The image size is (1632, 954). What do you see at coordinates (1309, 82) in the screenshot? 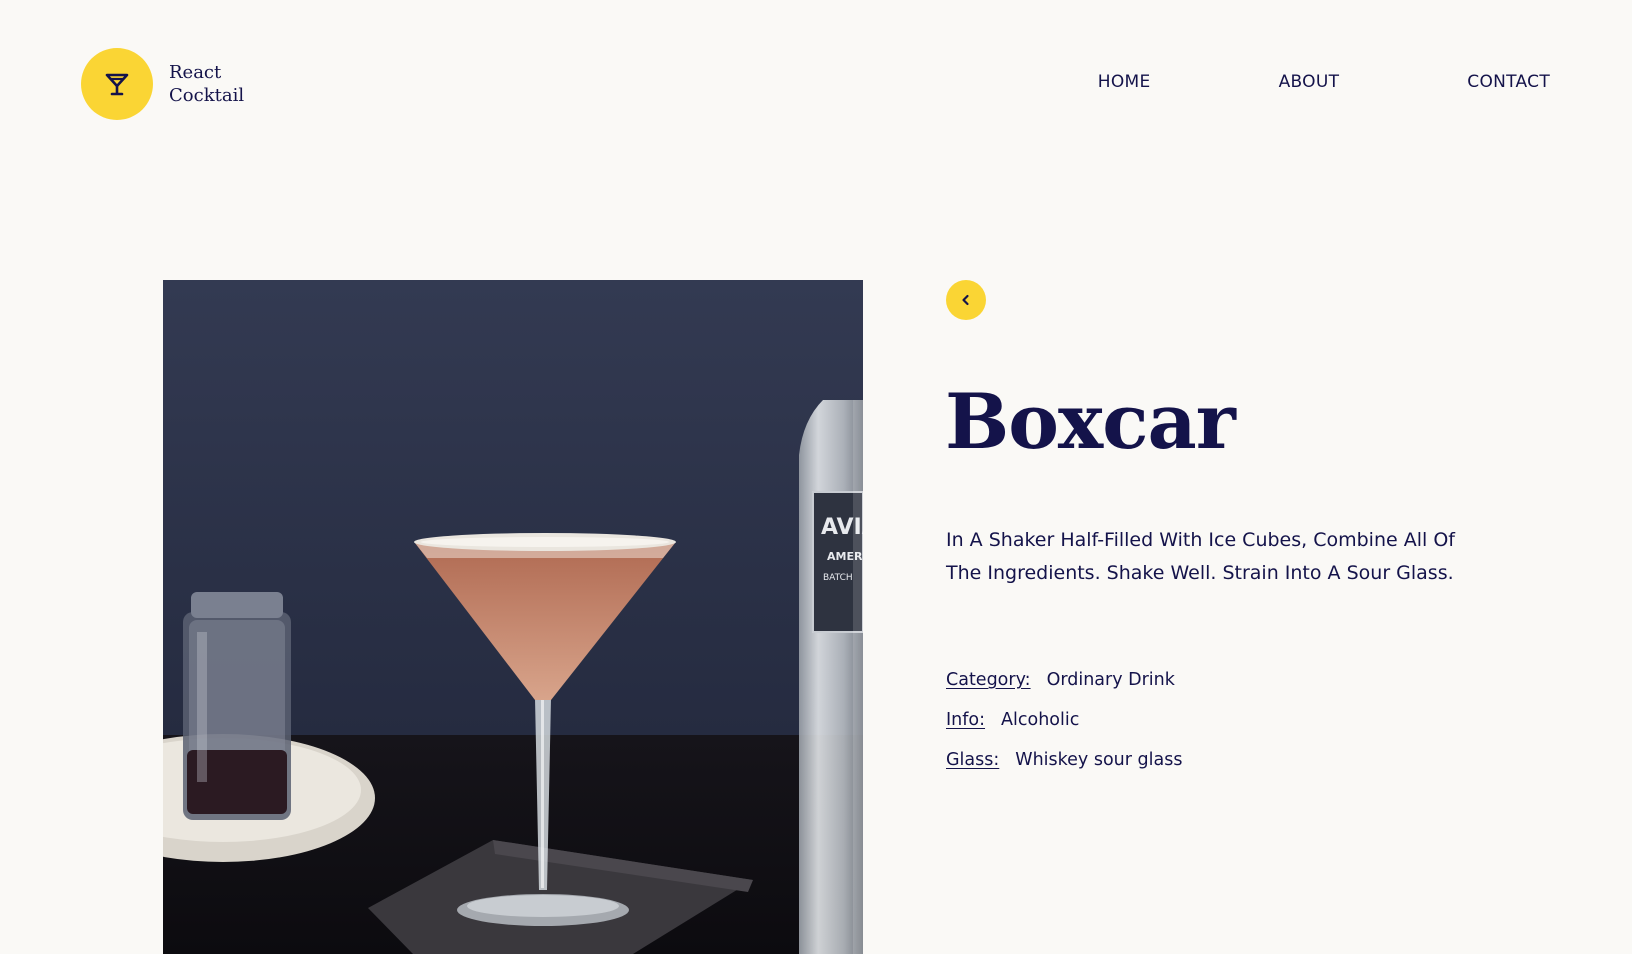
I see `nav-link-about: ABOUT` at bounding box center [1309, 82].